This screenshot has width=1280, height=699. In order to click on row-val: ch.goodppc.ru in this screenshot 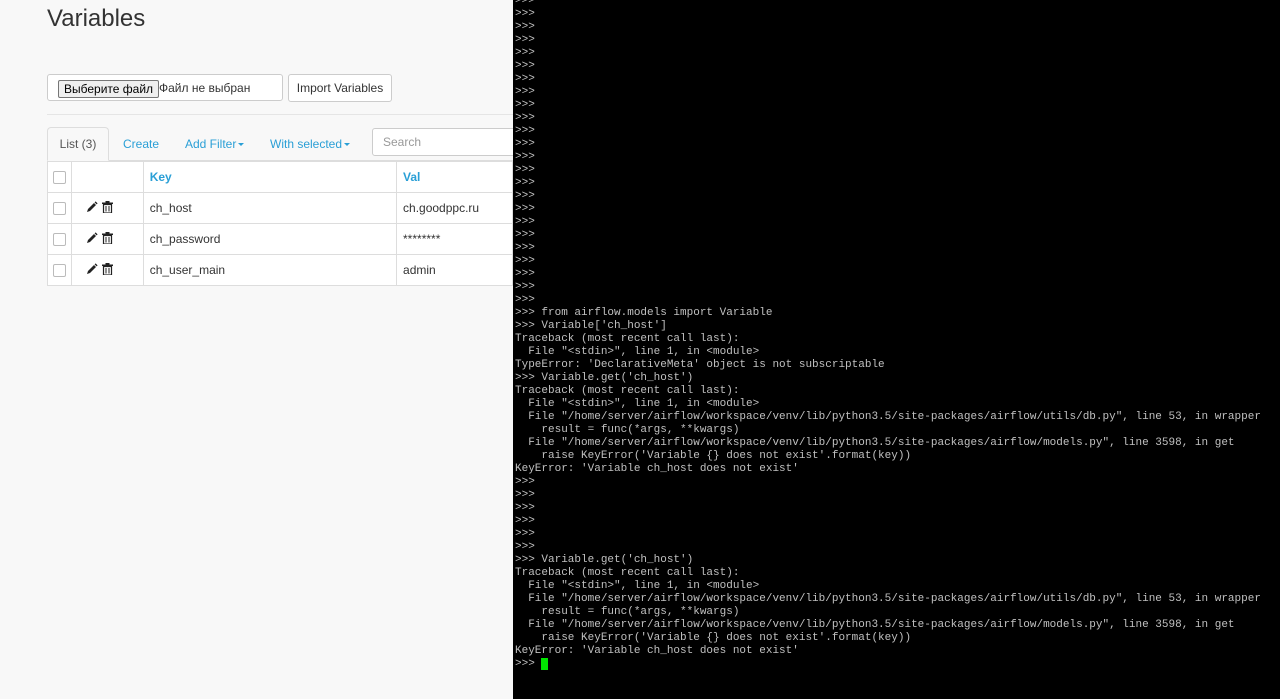, I will do `click(454, 208)`.